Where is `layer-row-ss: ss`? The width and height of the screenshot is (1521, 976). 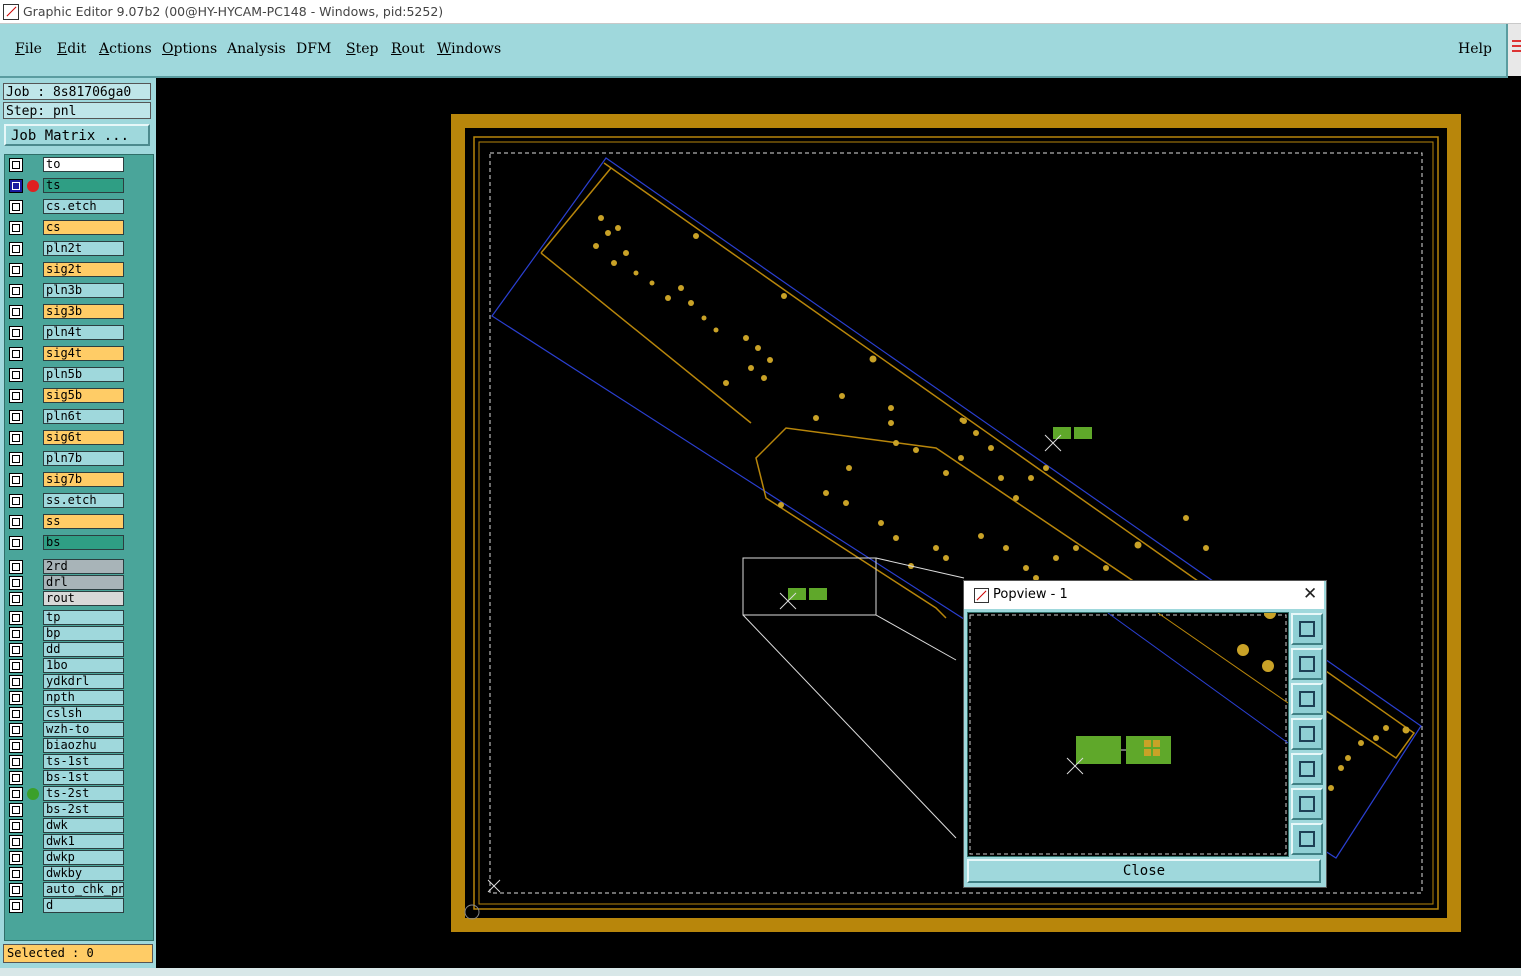
layer-row-ss: ss is located at coordinates (79, 522).